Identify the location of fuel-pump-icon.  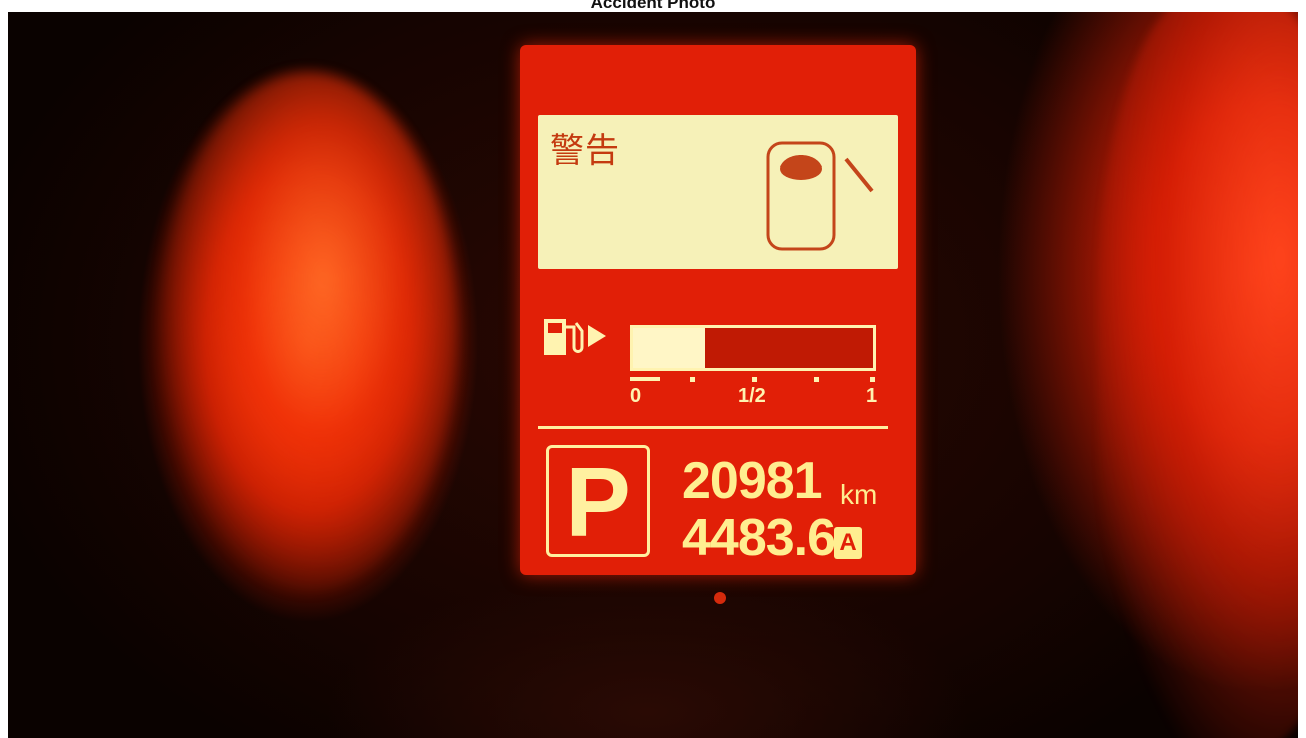
(575, 337).